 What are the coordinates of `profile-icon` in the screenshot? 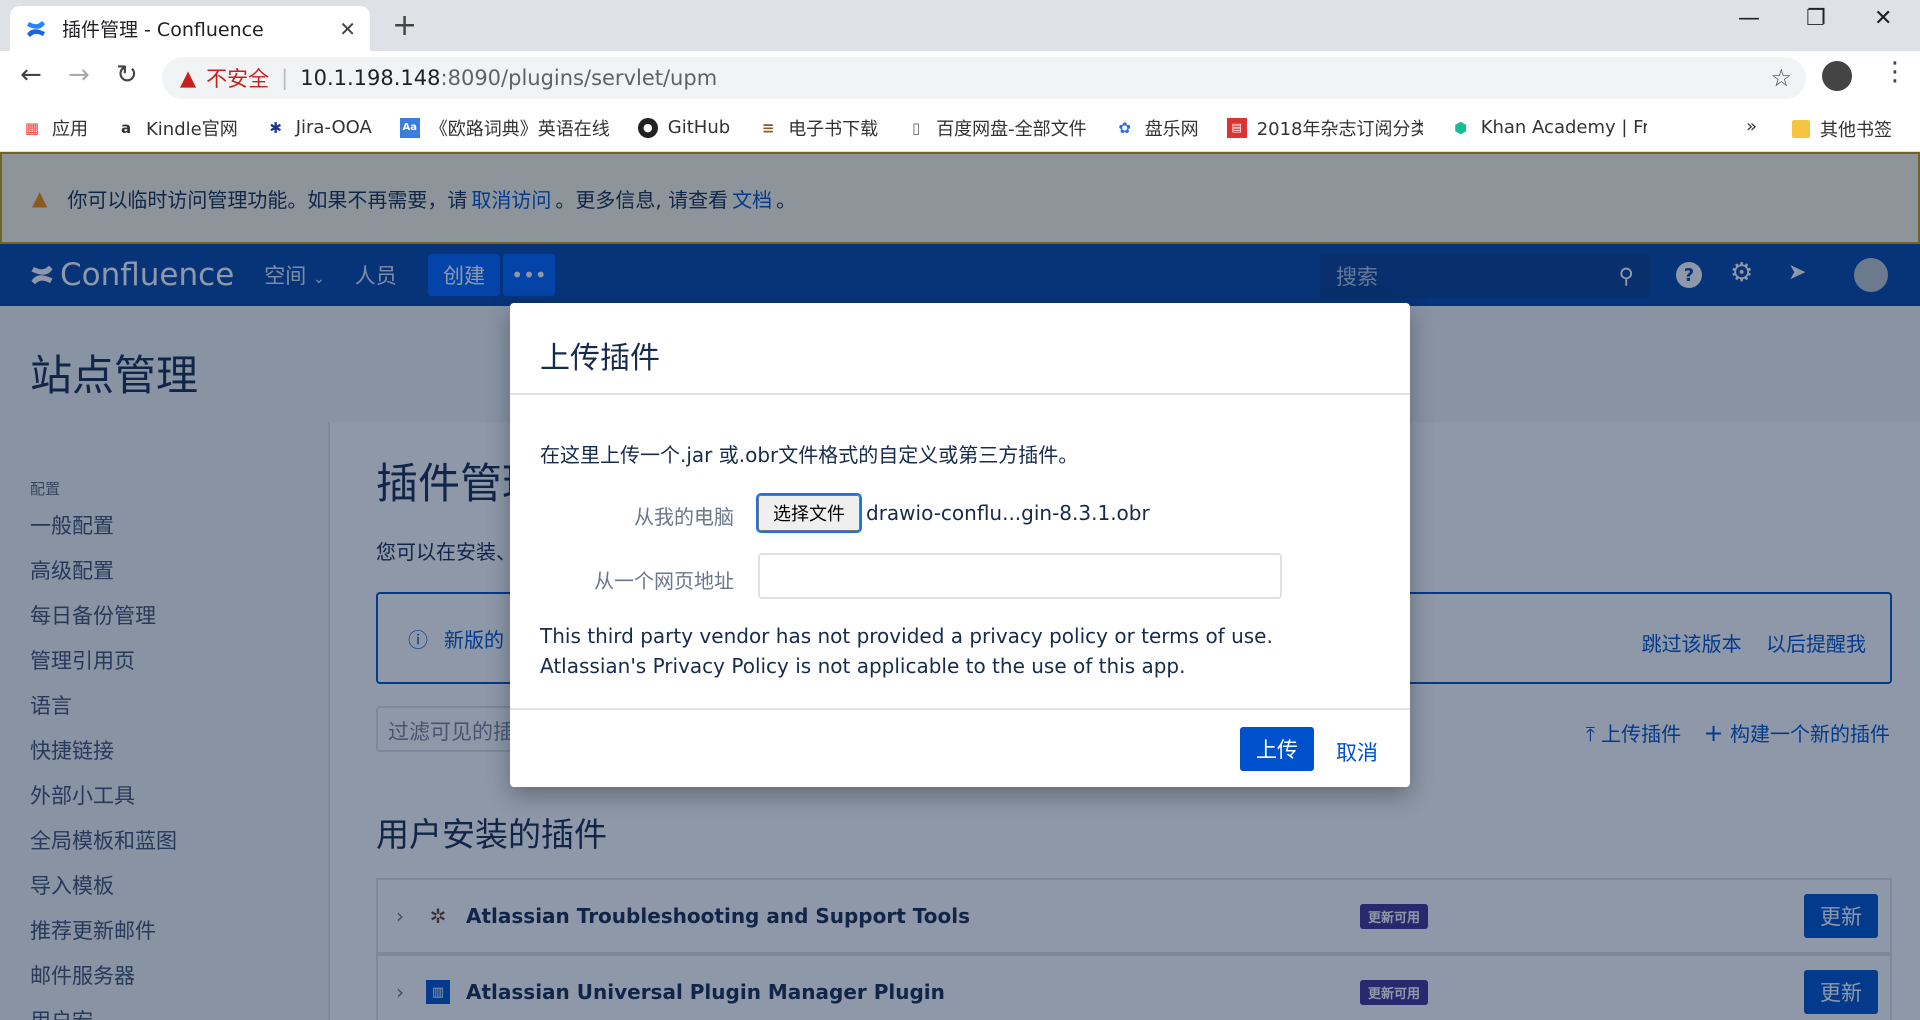 It's located at (1837, 76).